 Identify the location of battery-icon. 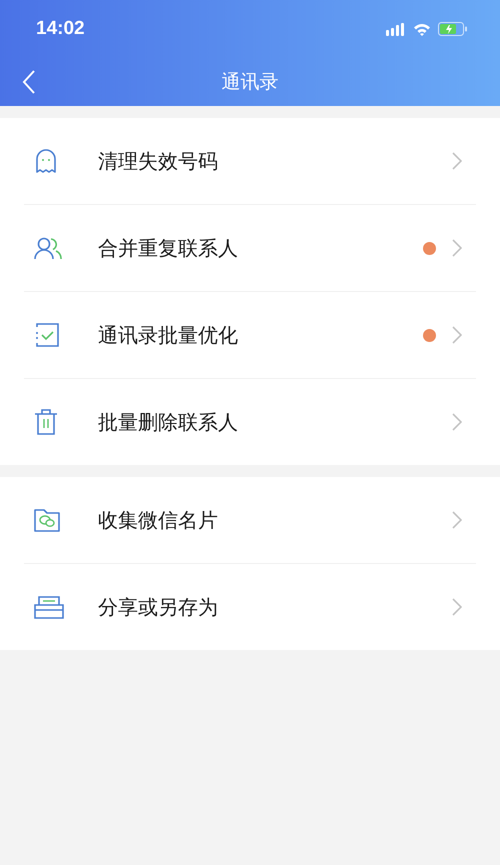
(453, 29).